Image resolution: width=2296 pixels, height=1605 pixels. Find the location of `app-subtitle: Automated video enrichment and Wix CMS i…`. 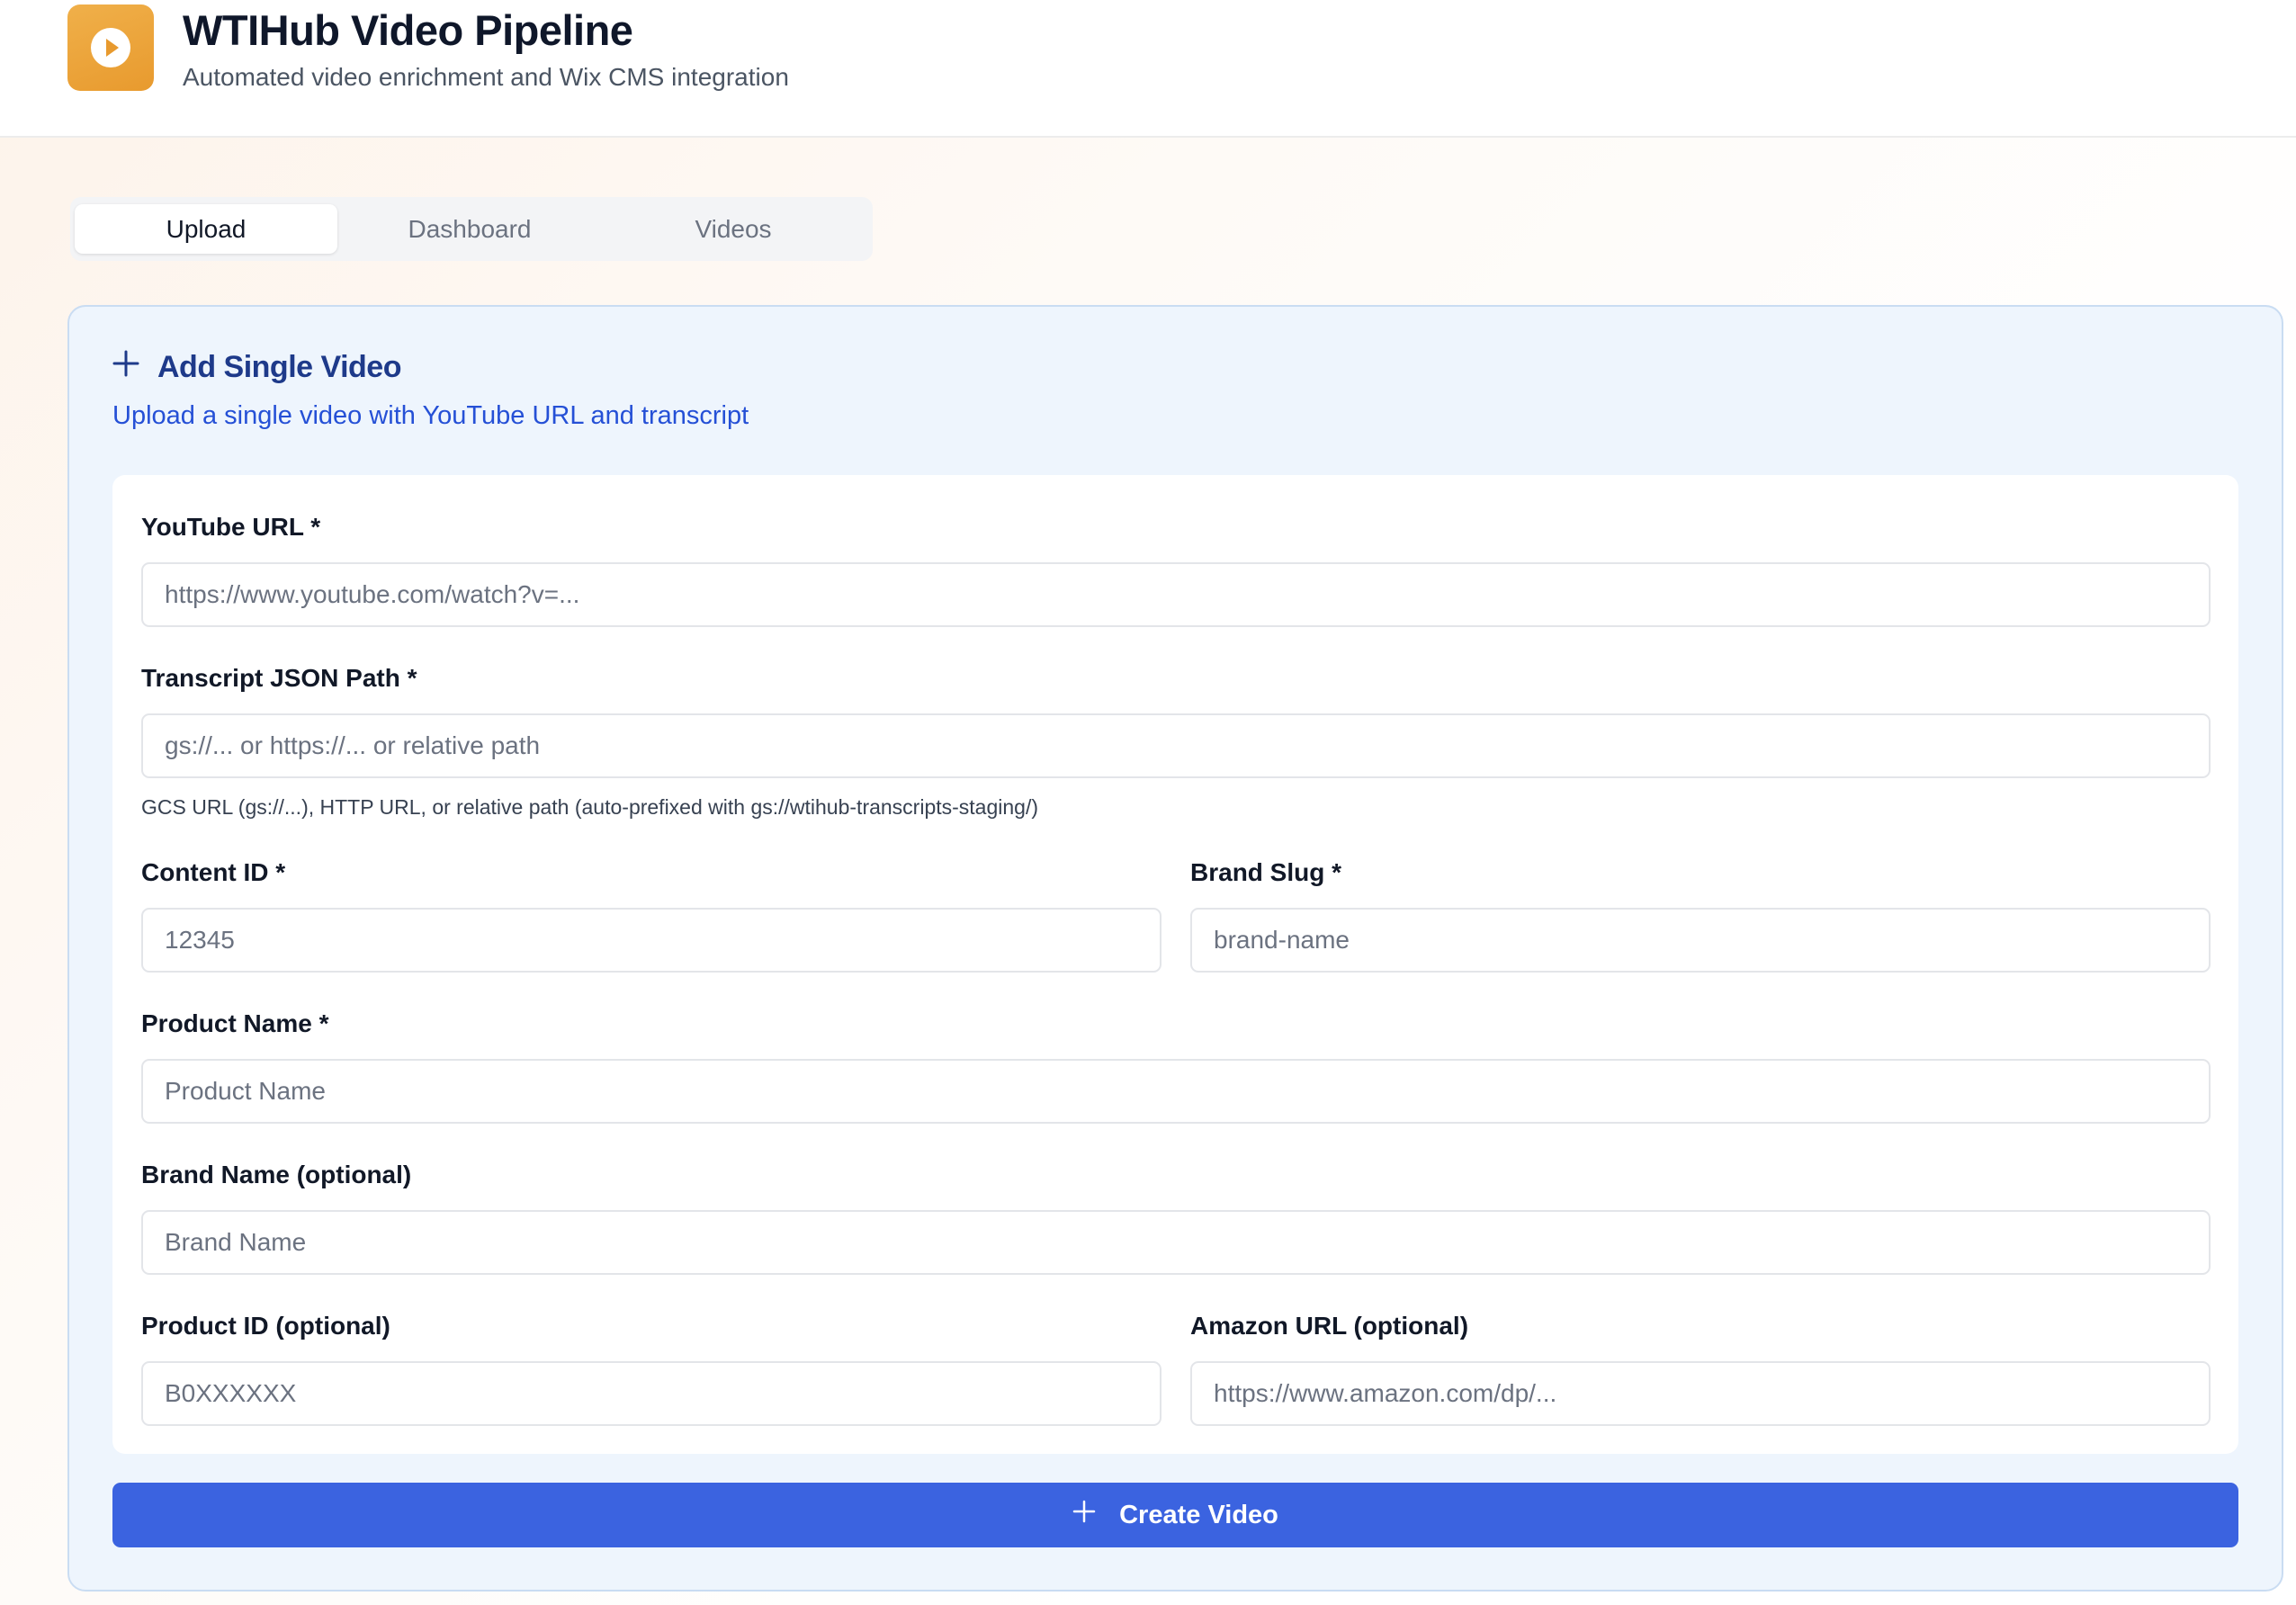

app-subtitle: Automated video enrichment and Wix CMS i… is located at coordinates (486, 77).